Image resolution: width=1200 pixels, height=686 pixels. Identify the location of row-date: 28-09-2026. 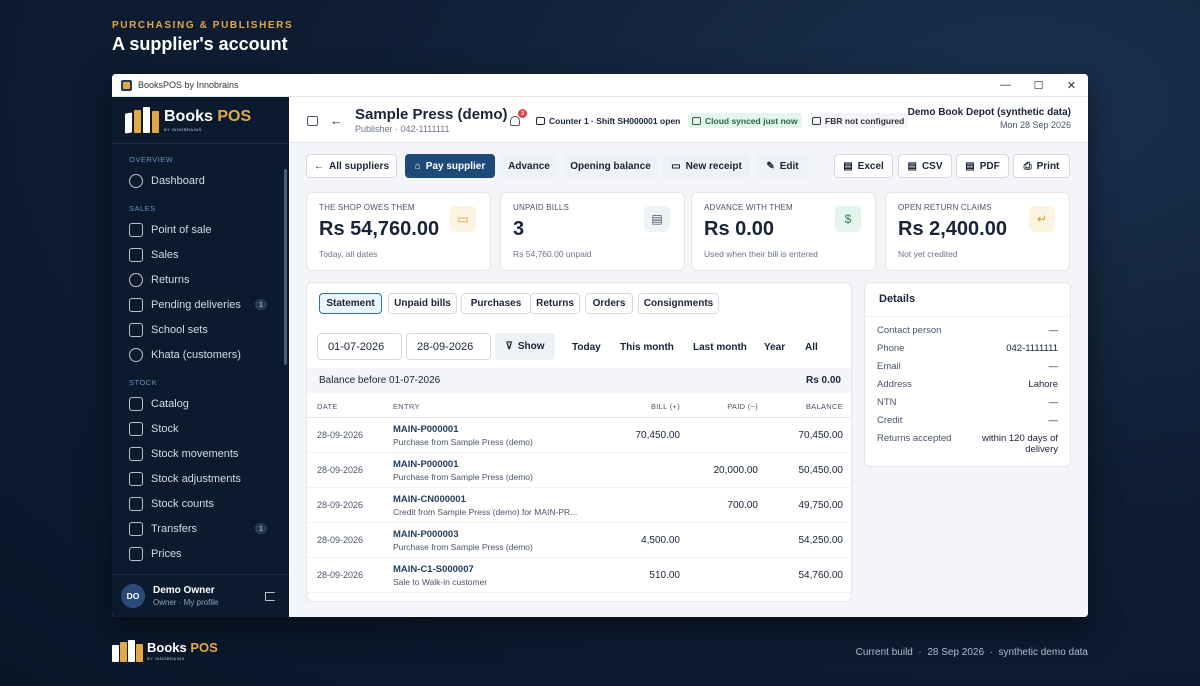
(340, 470).